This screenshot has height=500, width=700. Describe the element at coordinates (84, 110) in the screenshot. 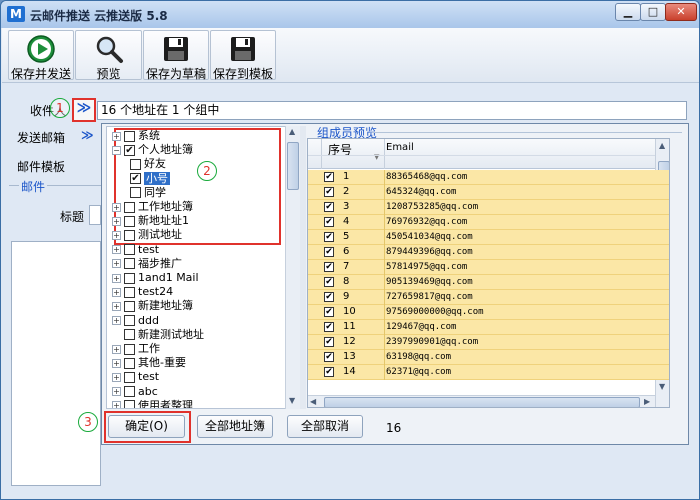

I see `expand-recipients-button: ≫` at that location.